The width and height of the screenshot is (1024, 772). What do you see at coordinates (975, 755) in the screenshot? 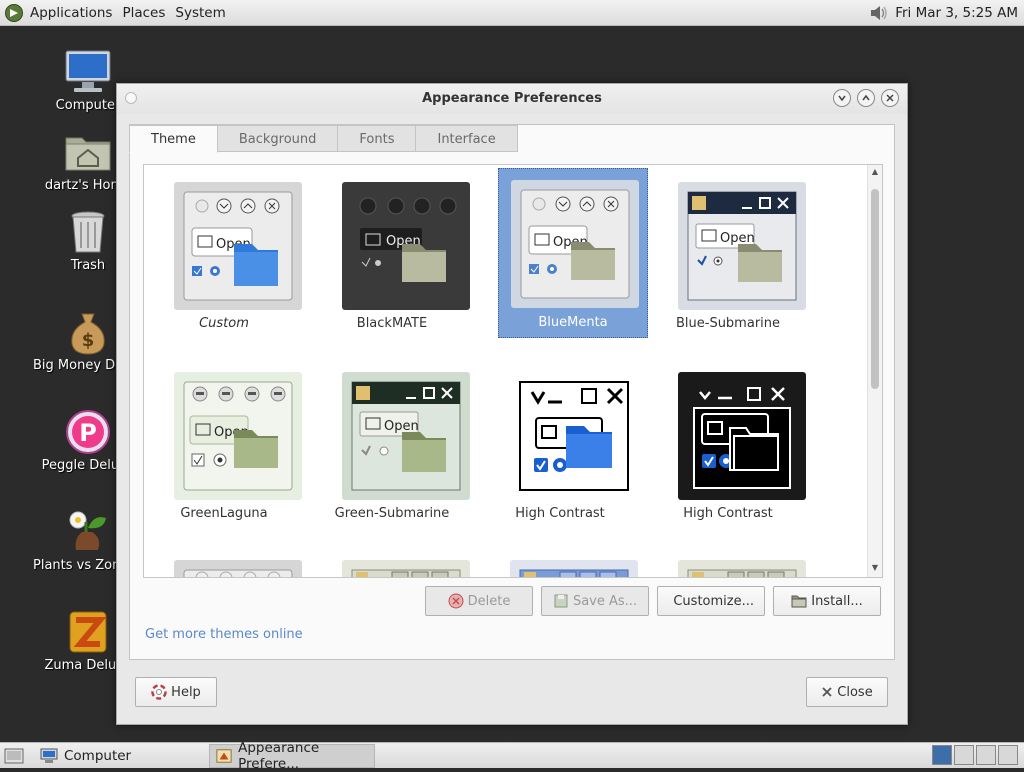
I see `workspace-switcher` at bounding box center [975, 755].